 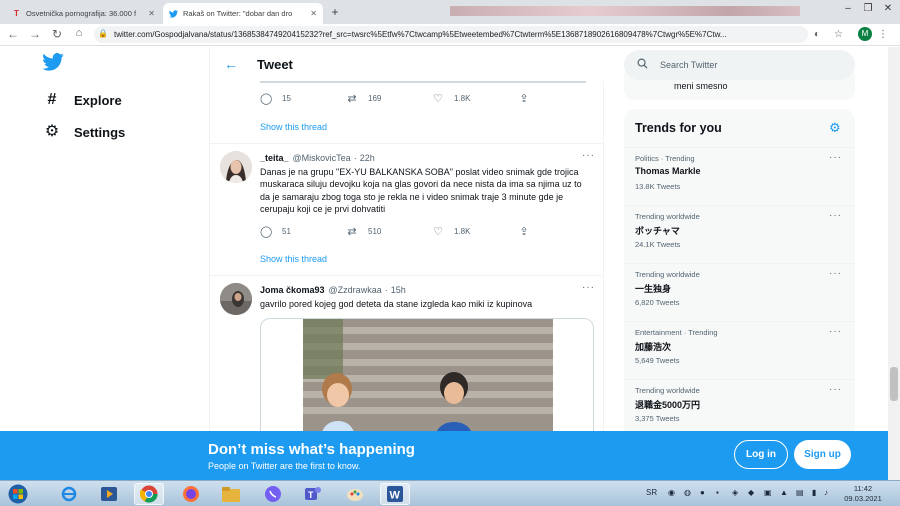 I want to click on reload-icon: ↻, so click(x=57, y=34).